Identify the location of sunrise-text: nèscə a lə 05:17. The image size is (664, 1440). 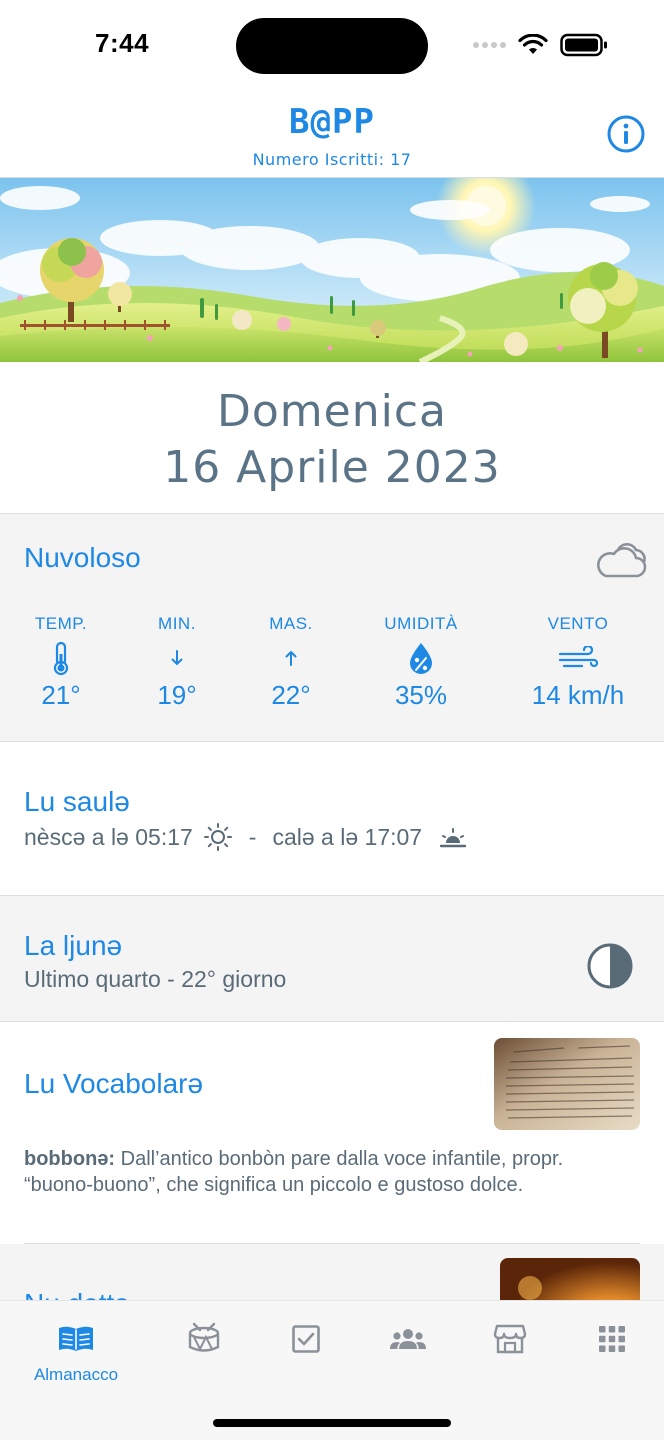
(108, 836).